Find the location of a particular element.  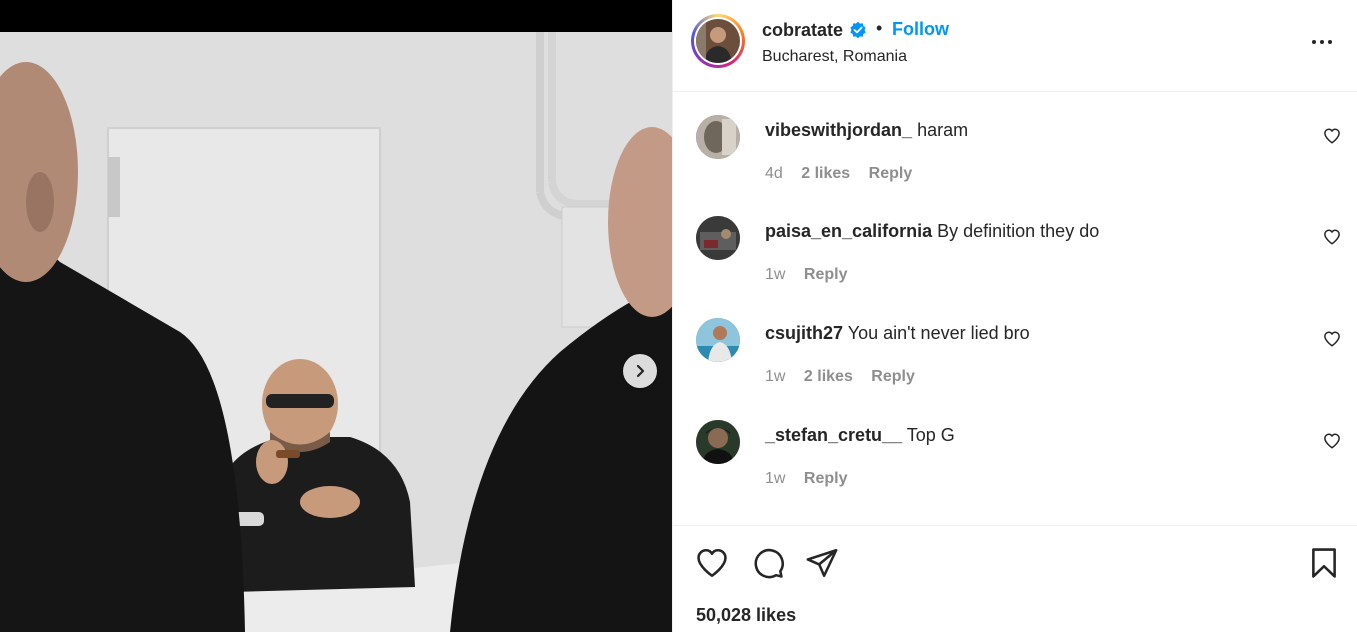

comment-time: 4d is located at coordinates (774, 173).